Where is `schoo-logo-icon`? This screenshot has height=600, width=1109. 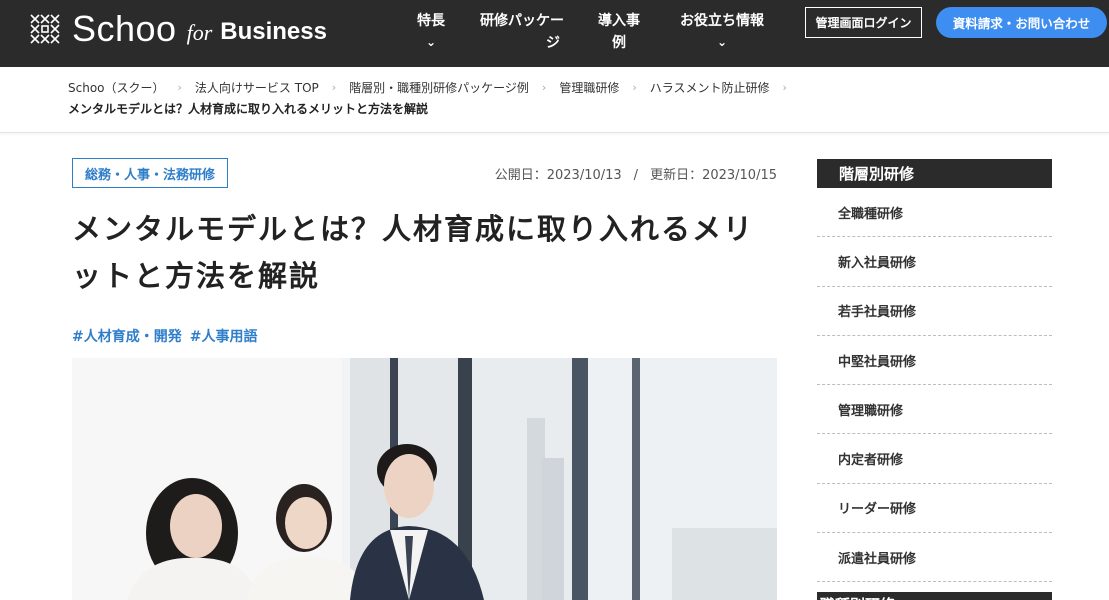 schoo-logo-icon is located at coordinates (45, 29).